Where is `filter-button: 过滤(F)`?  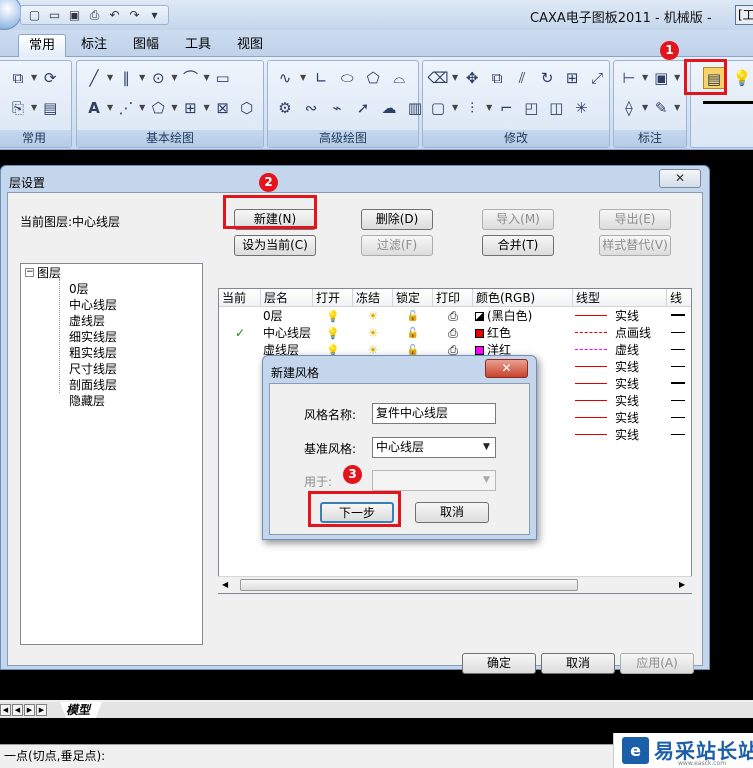
filter-button: 过滤(F) is located at coordinates (397, 245).